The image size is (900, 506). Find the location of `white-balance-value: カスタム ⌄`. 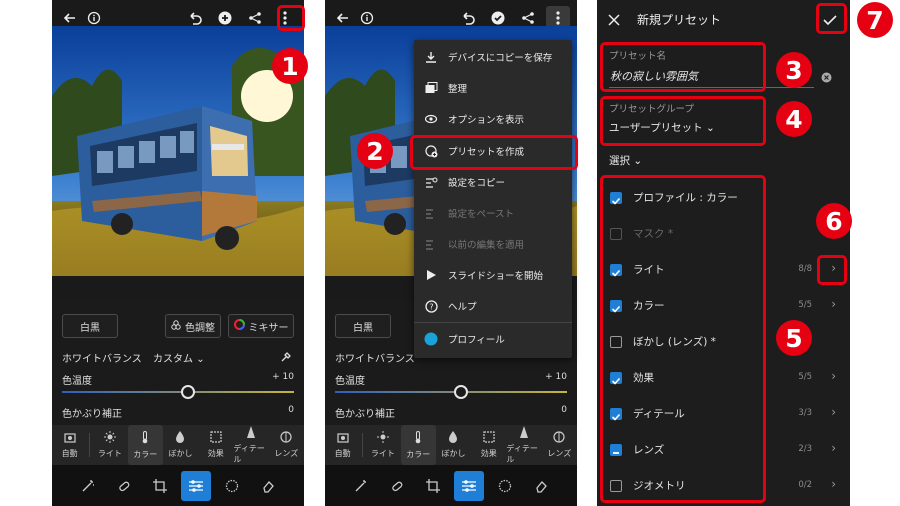

white-balance-value: カスタム ⌄ is located at coordinates (179, 357).